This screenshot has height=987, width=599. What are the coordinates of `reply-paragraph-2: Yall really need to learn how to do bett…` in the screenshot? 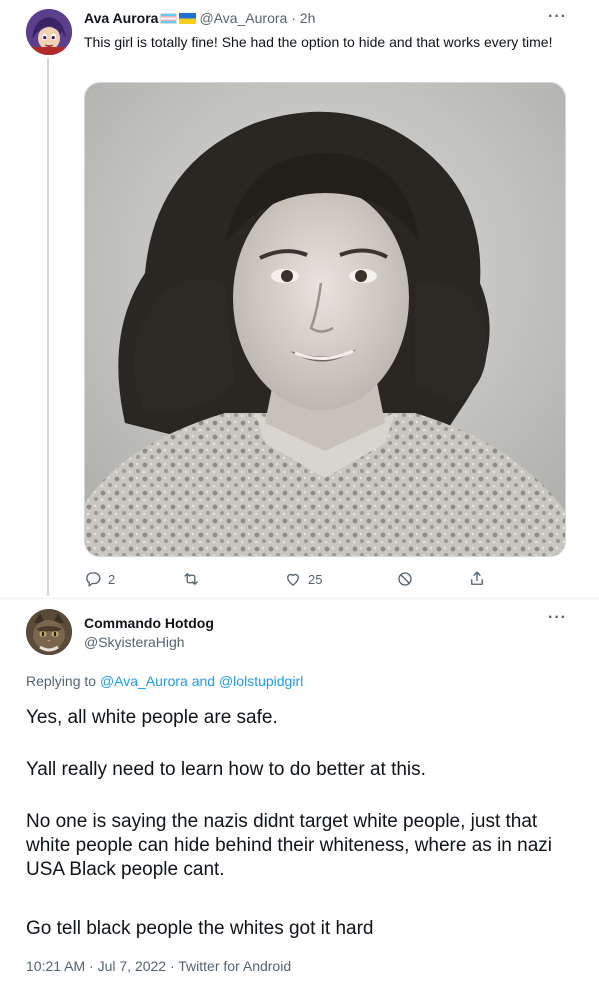 It's located at (226, 769).